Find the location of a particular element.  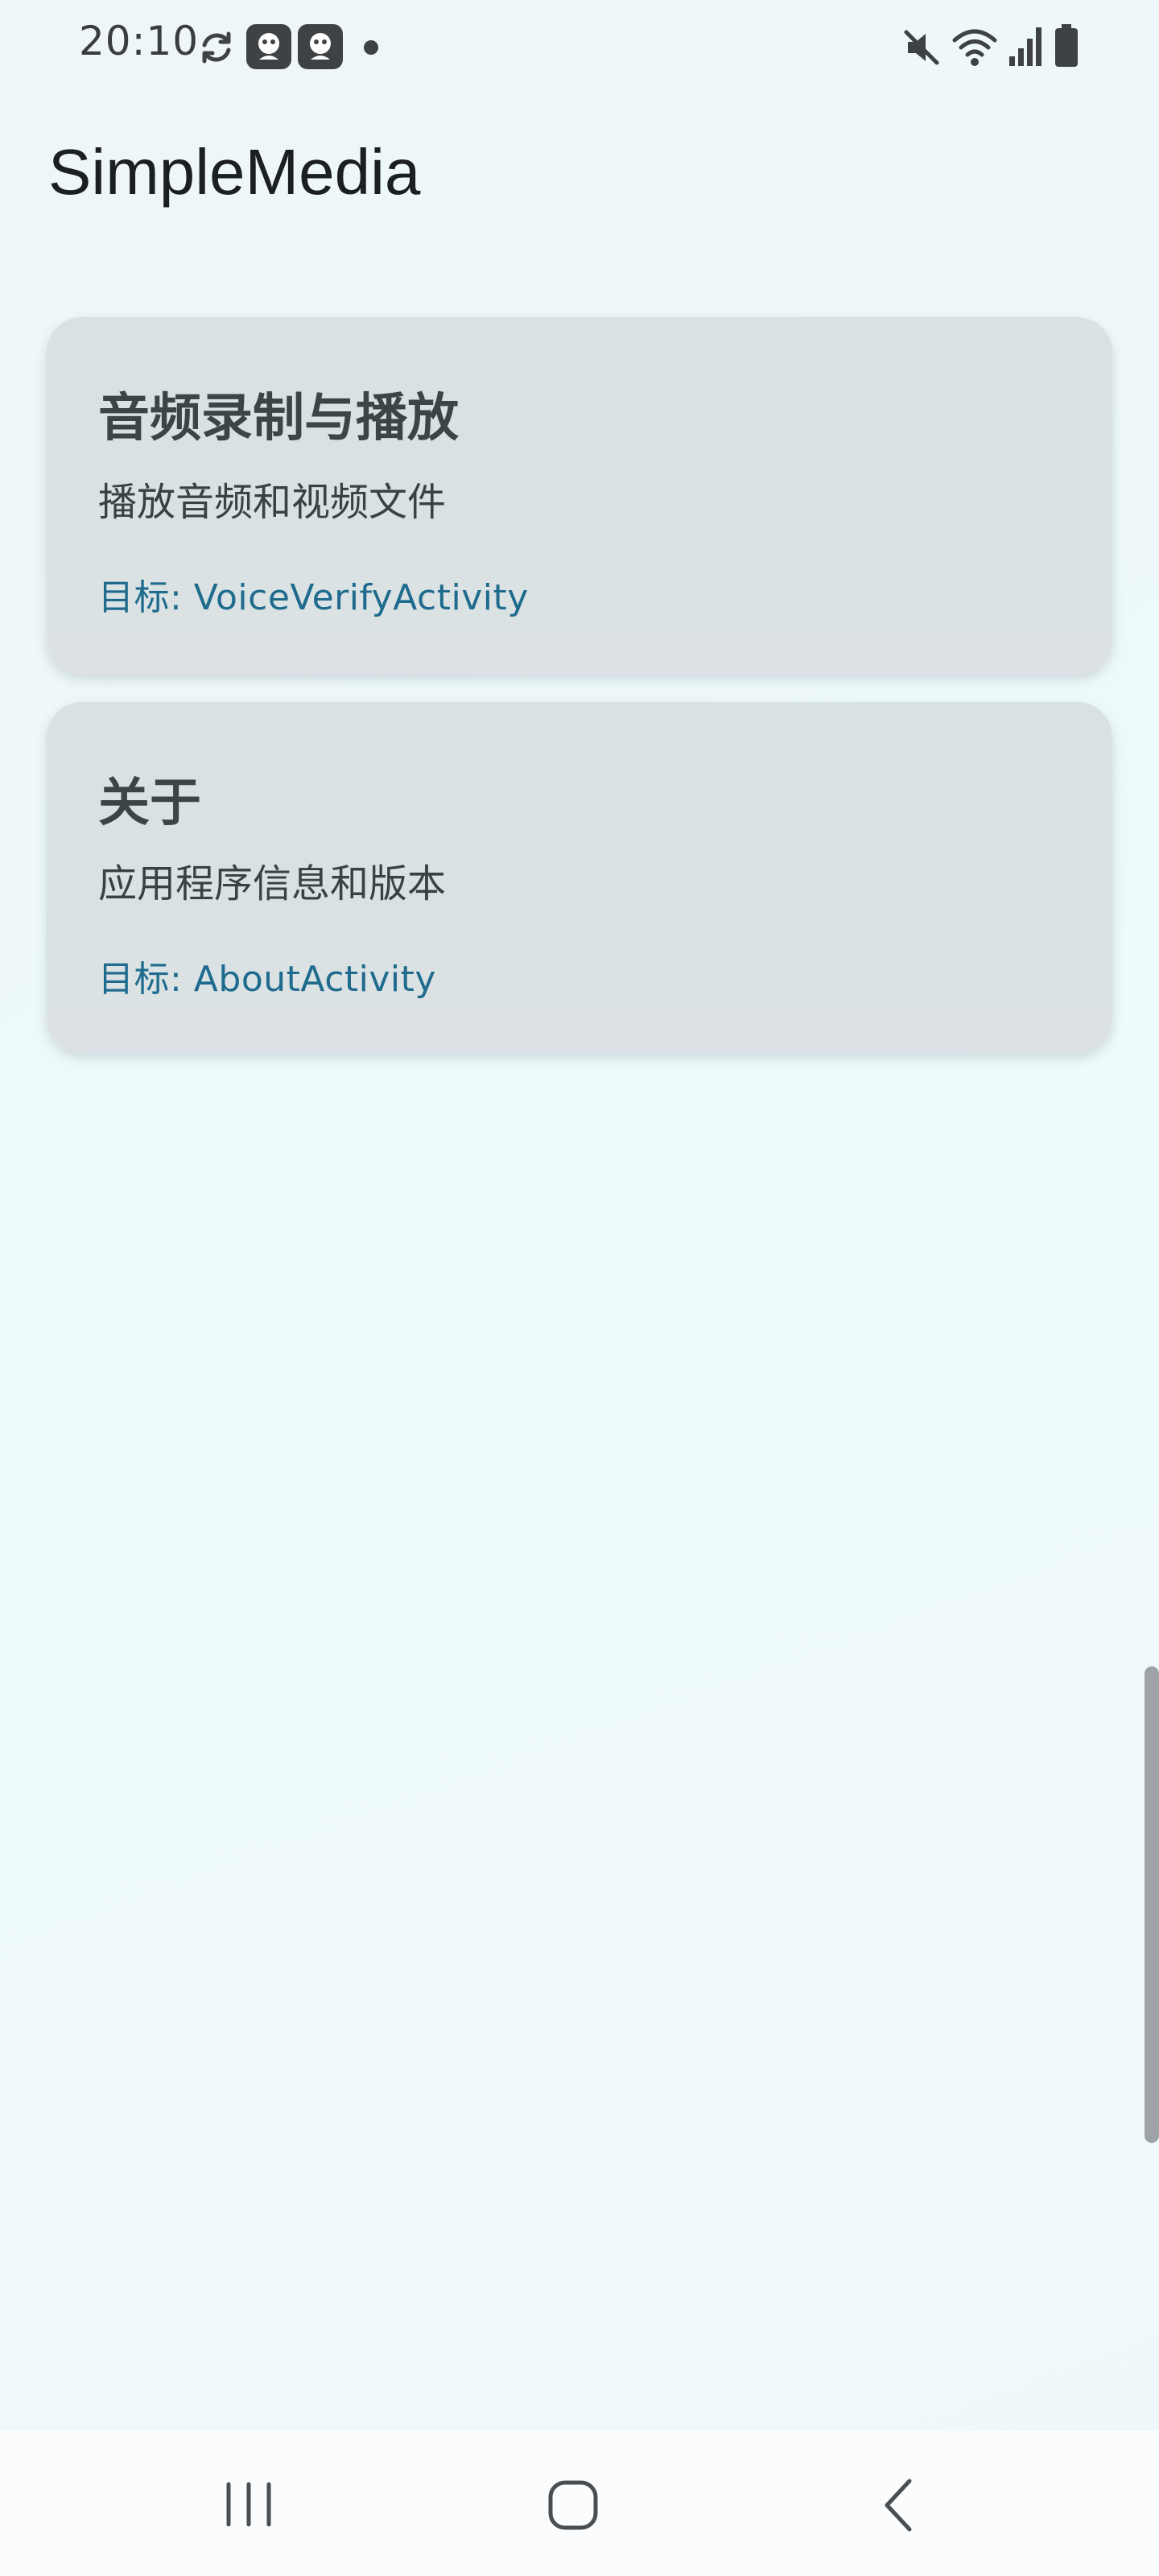

app-title: SimpleMedia is located at coordinates (234, 172).